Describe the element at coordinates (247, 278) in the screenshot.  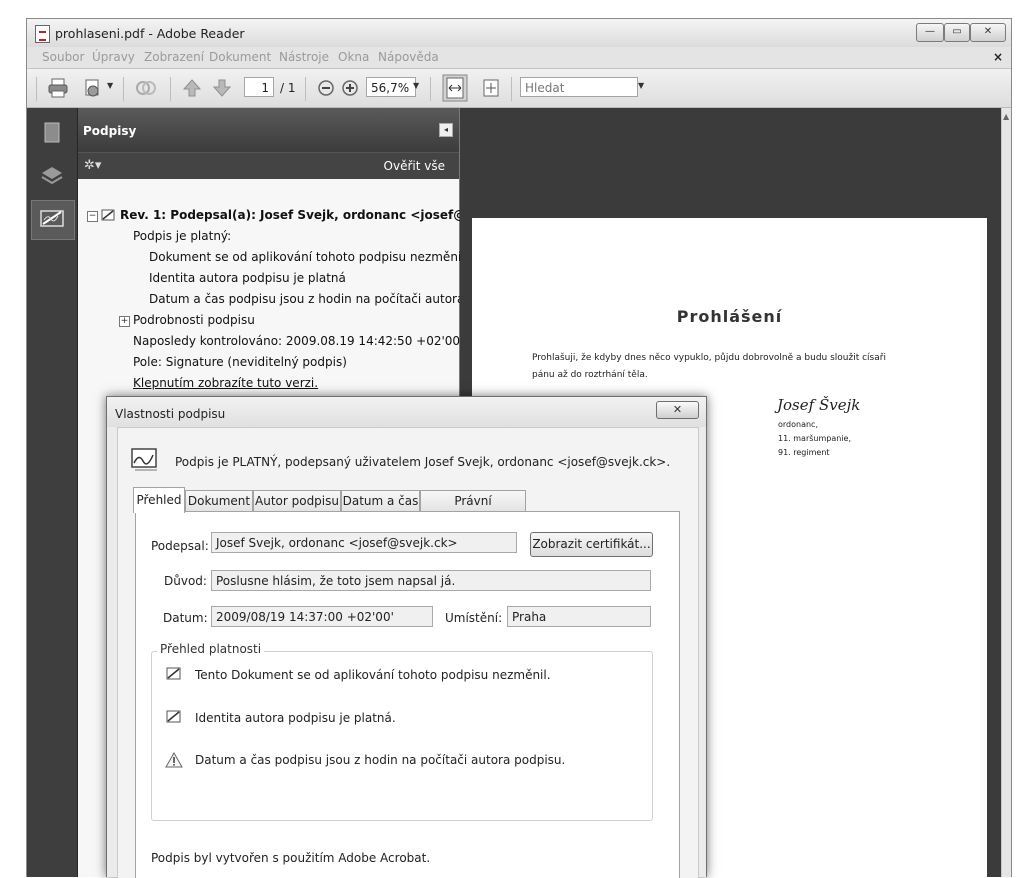
I see `check-identity-valid: Identita autora podpisu je platná` at that location.